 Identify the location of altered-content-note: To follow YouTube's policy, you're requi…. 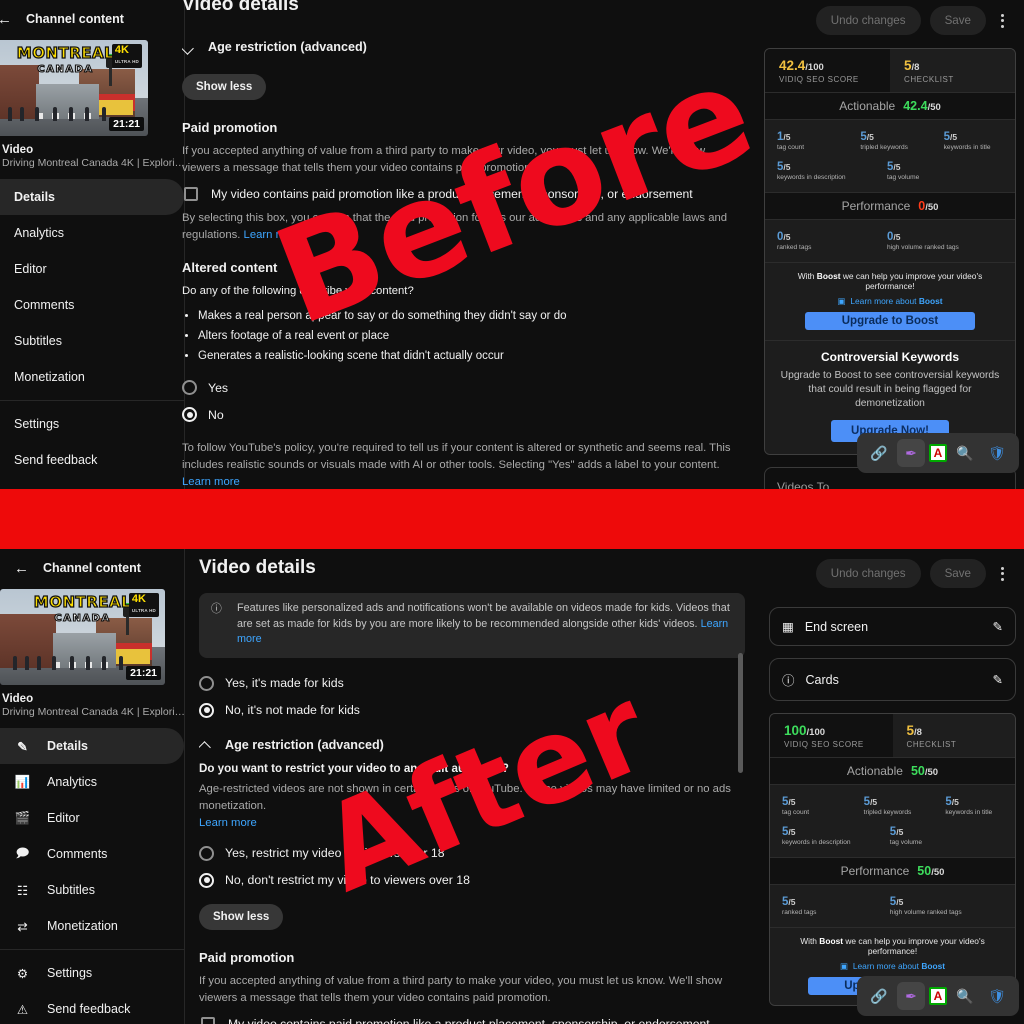
(456, 465).